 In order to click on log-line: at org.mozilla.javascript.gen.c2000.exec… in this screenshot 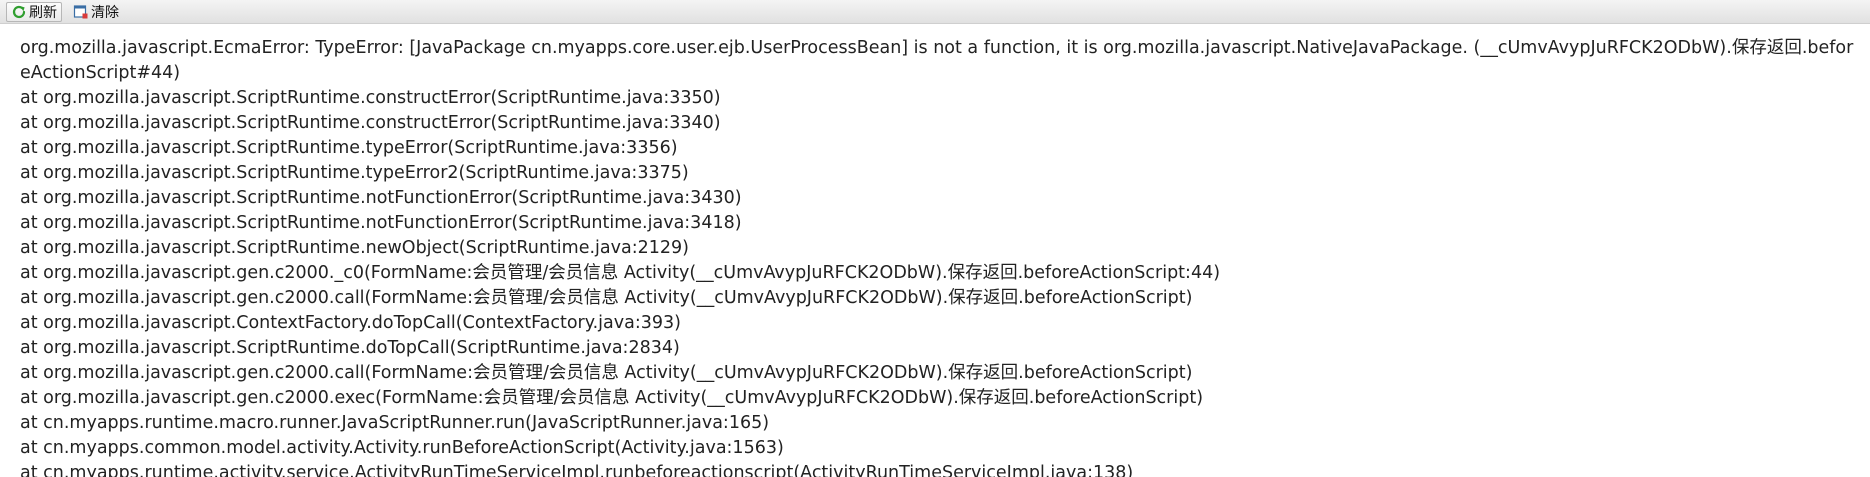, I will do `click(612, 398)`.